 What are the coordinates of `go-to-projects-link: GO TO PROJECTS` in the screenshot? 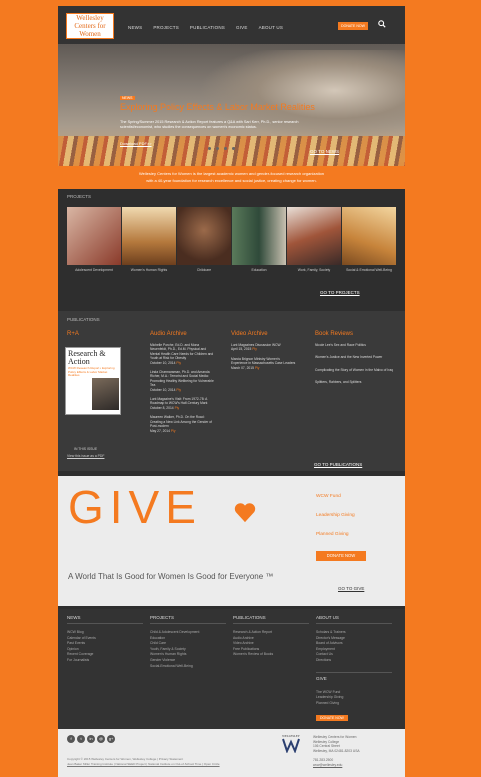 It's located at (340, 292).